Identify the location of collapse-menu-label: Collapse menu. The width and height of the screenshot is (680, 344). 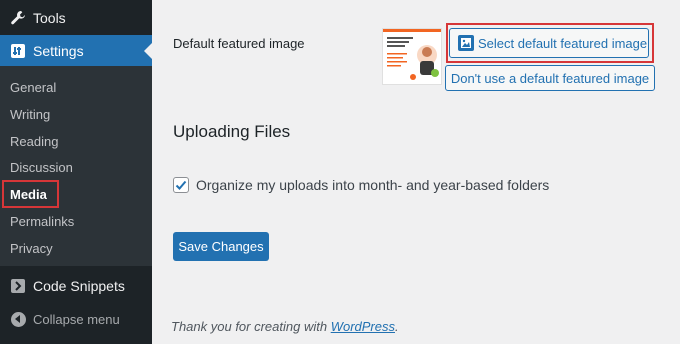
(76, 319).